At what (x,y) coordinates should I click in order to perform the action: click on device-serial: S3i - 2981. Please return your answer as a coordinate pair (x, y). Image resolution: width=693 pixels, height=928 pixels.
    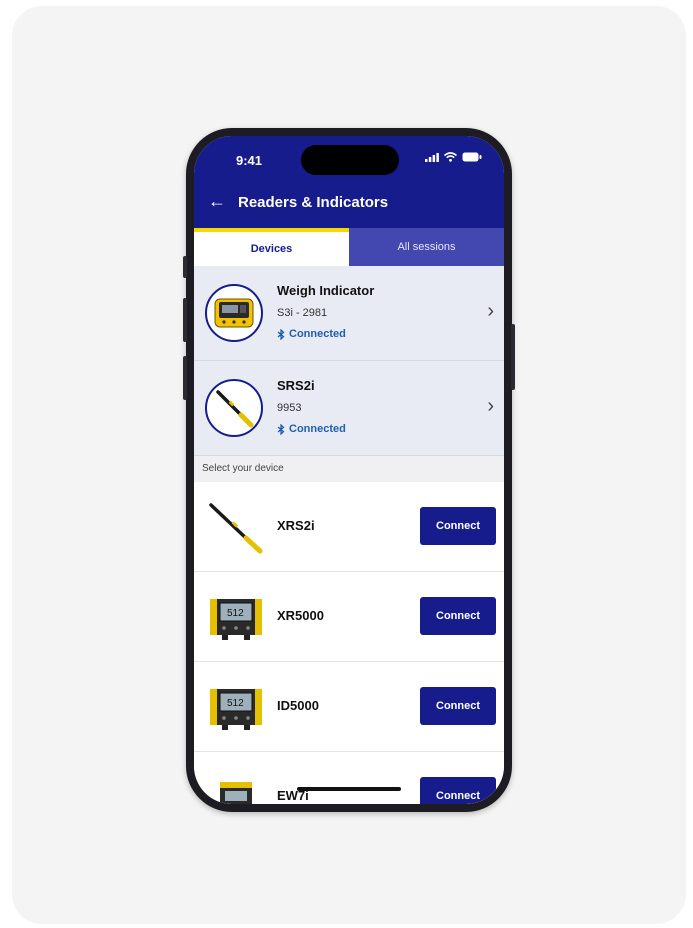
    Looking at the image, I should click on (302, 313).